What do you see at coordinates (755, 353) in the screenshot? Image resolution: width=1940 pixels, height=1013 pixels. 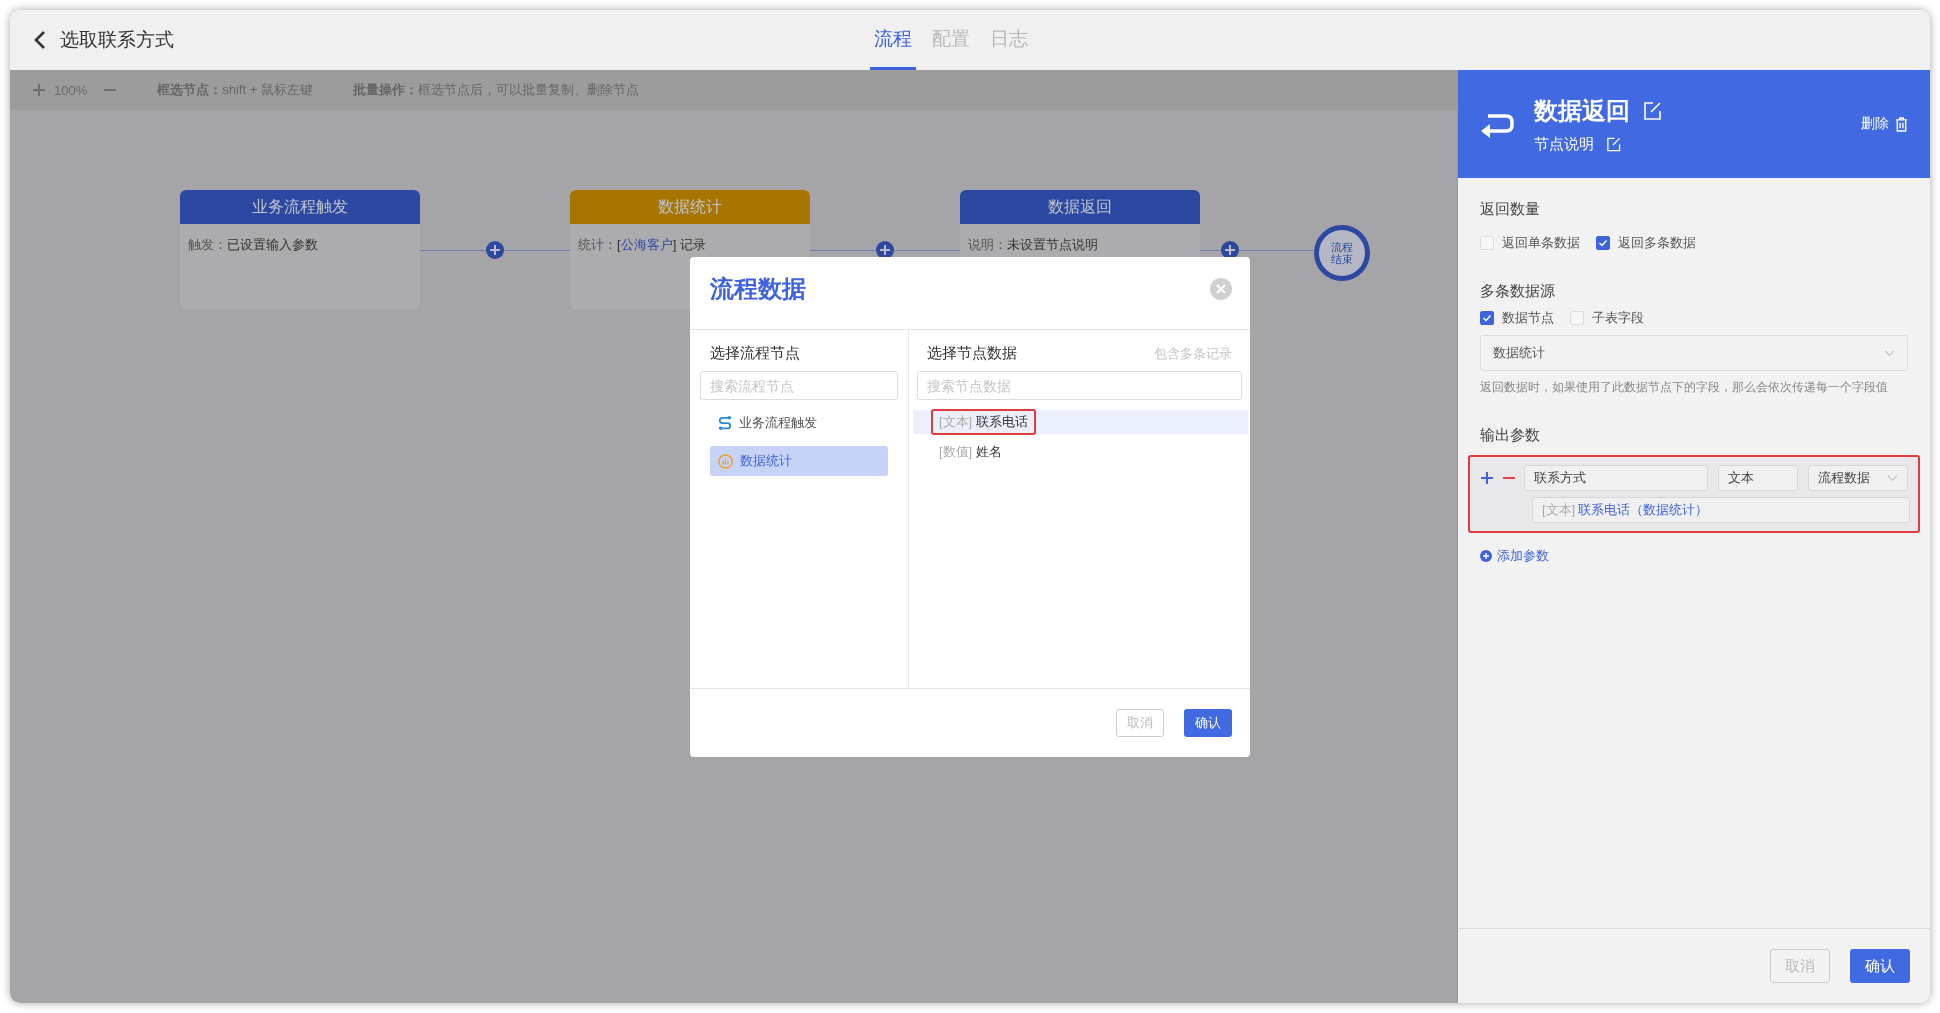 I see `column-heading: 选择流程节点` at bounding box center [755, 353].